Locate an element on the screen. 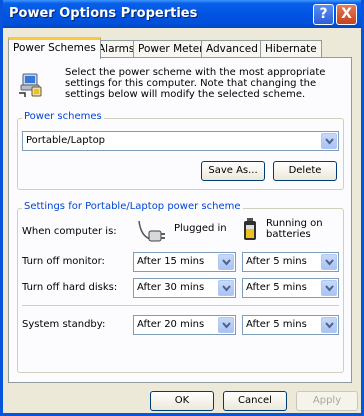 The width and height of the screenshot is (364, 416). battery-icon is located at coordinates (250, 229).